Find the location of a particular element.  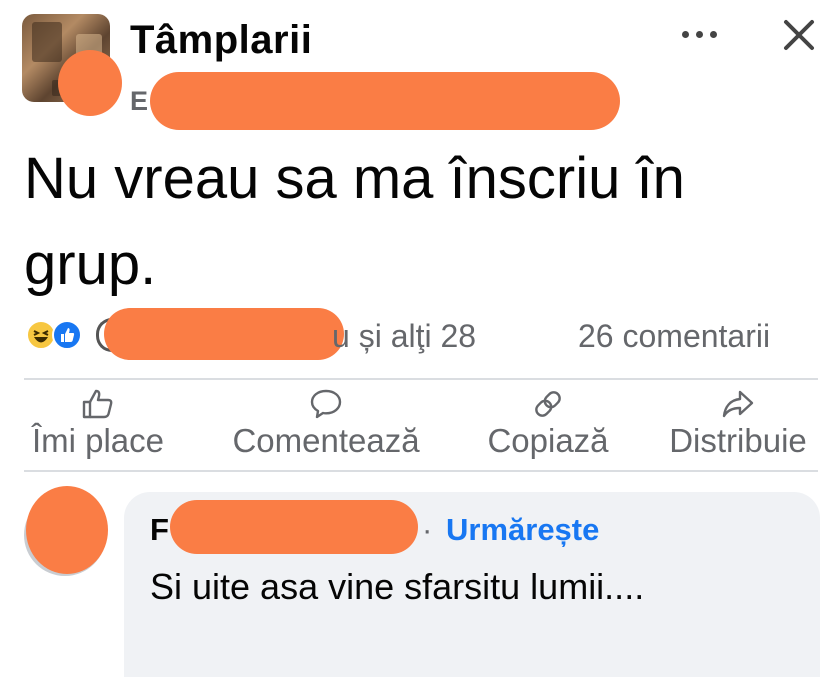

commenter-name: F is located at coordinates (159, 530).